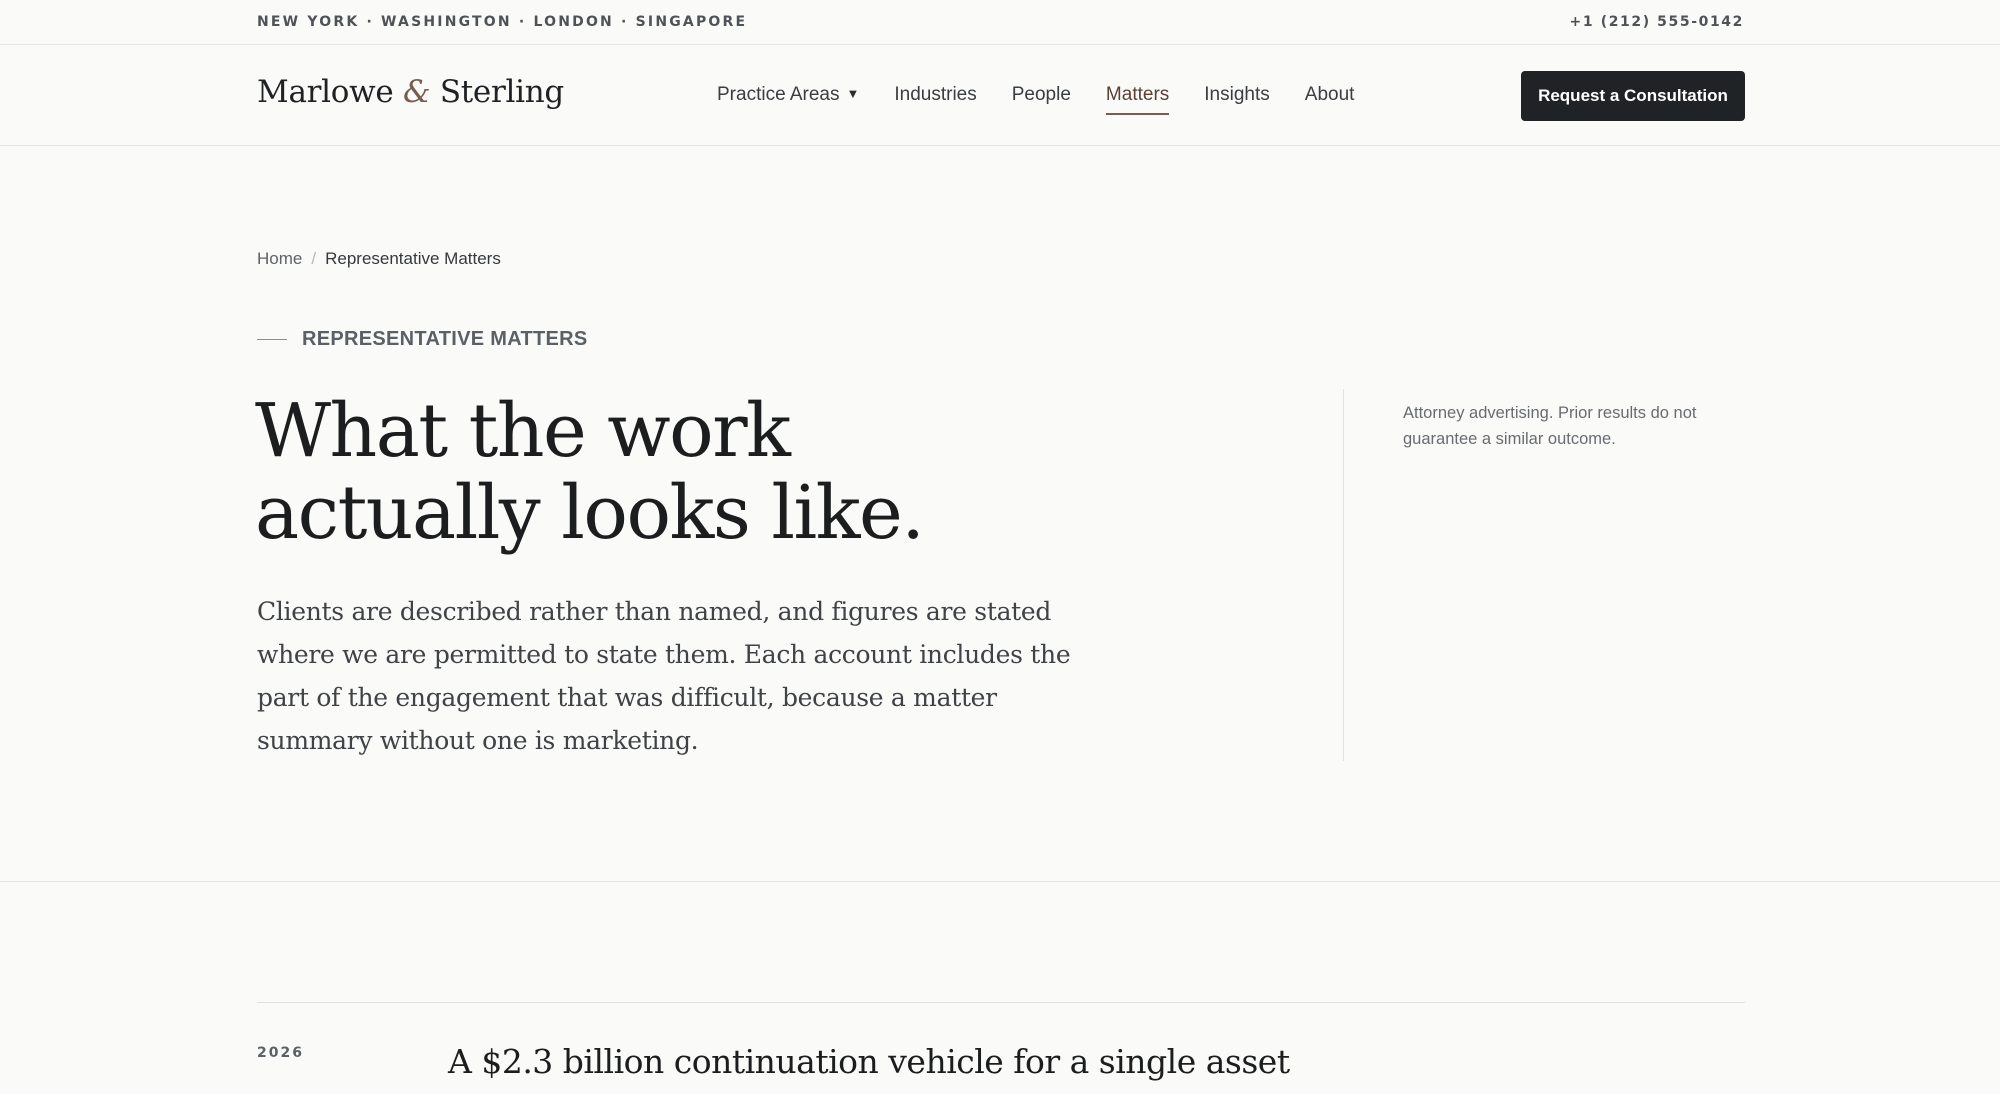 This screenshot has width=2000, height=1094. I want to click on nav-about: About, so click(1330, 95).